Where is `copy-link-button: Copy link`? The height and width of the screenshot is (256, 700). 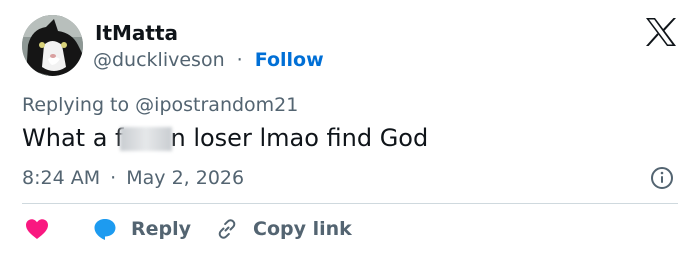 copy-link-button: Copy link is located at coordinates (283, 229).